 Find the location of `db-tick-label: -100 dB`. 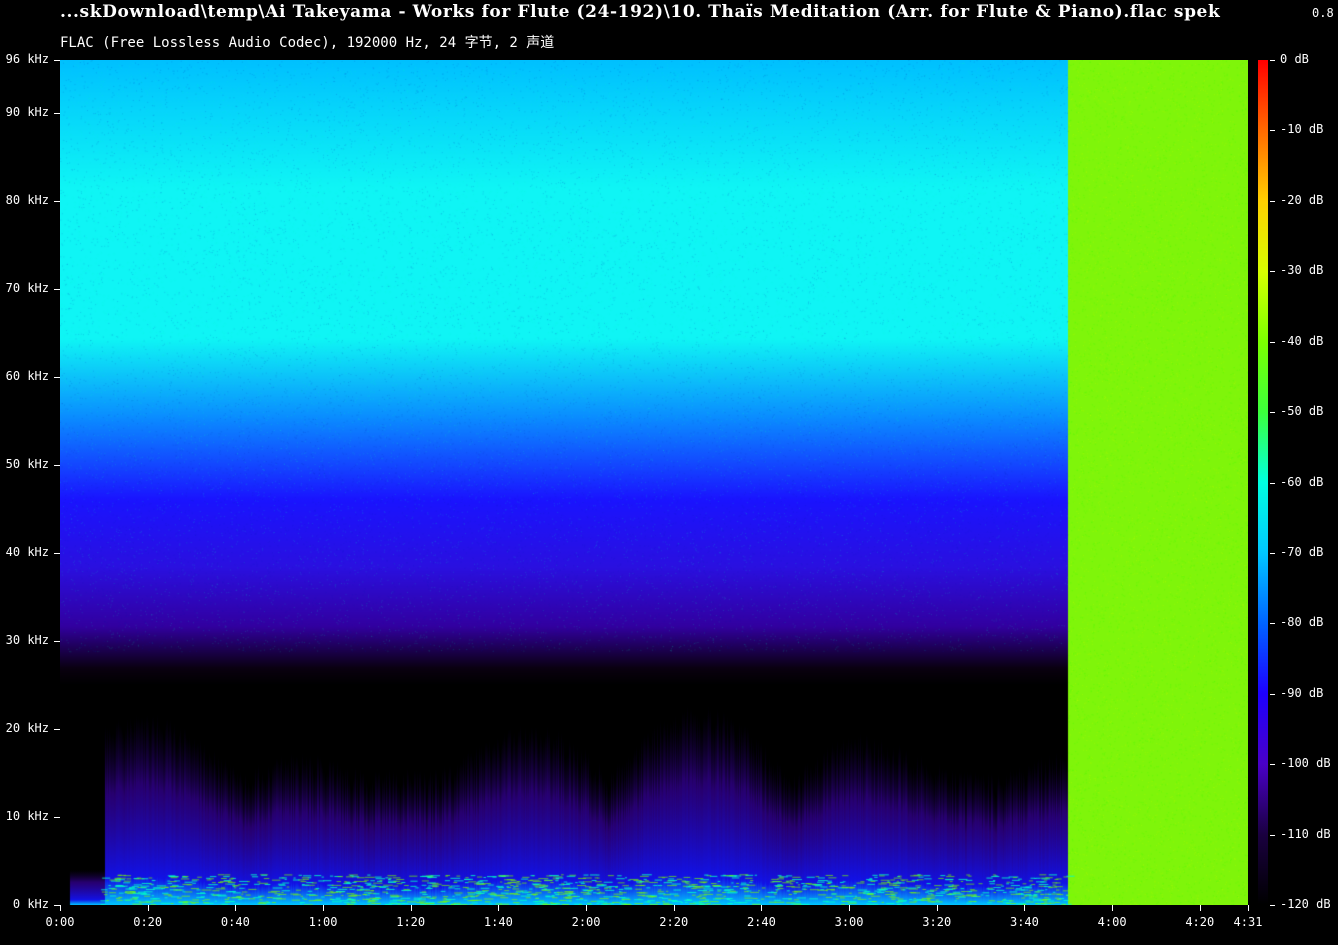

db-tick-label: -100 dB is located at coordinates (1305, 763).